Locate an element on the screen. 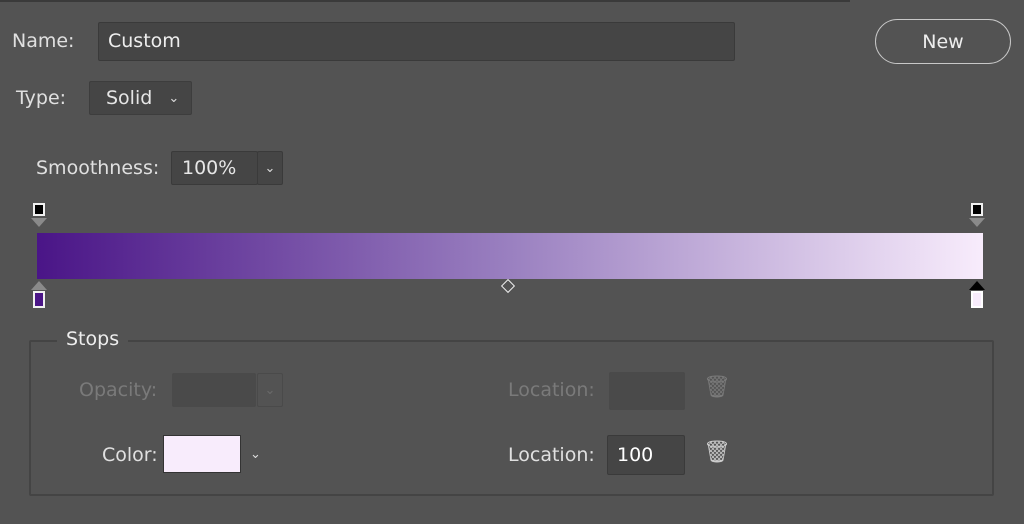 This screenshot has height=524, width=1024. midpoint-diamond is located at coordinates (508, 286).